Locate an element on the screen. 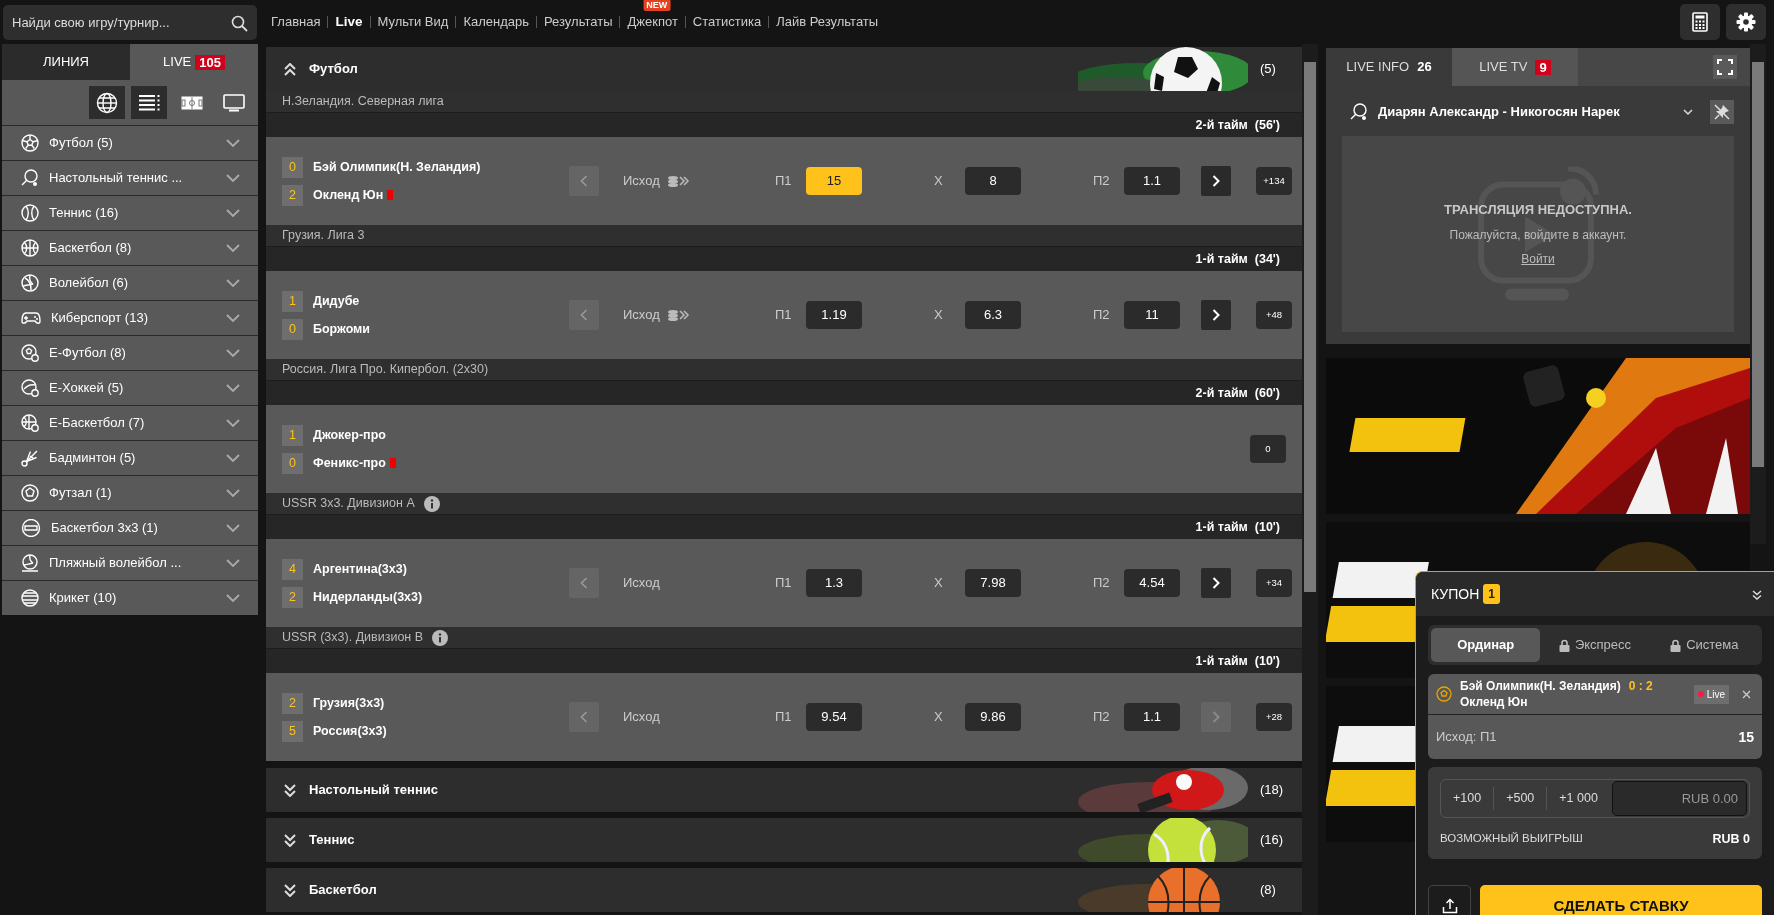  penalty-card-icon is located at coordinates (392, 463).